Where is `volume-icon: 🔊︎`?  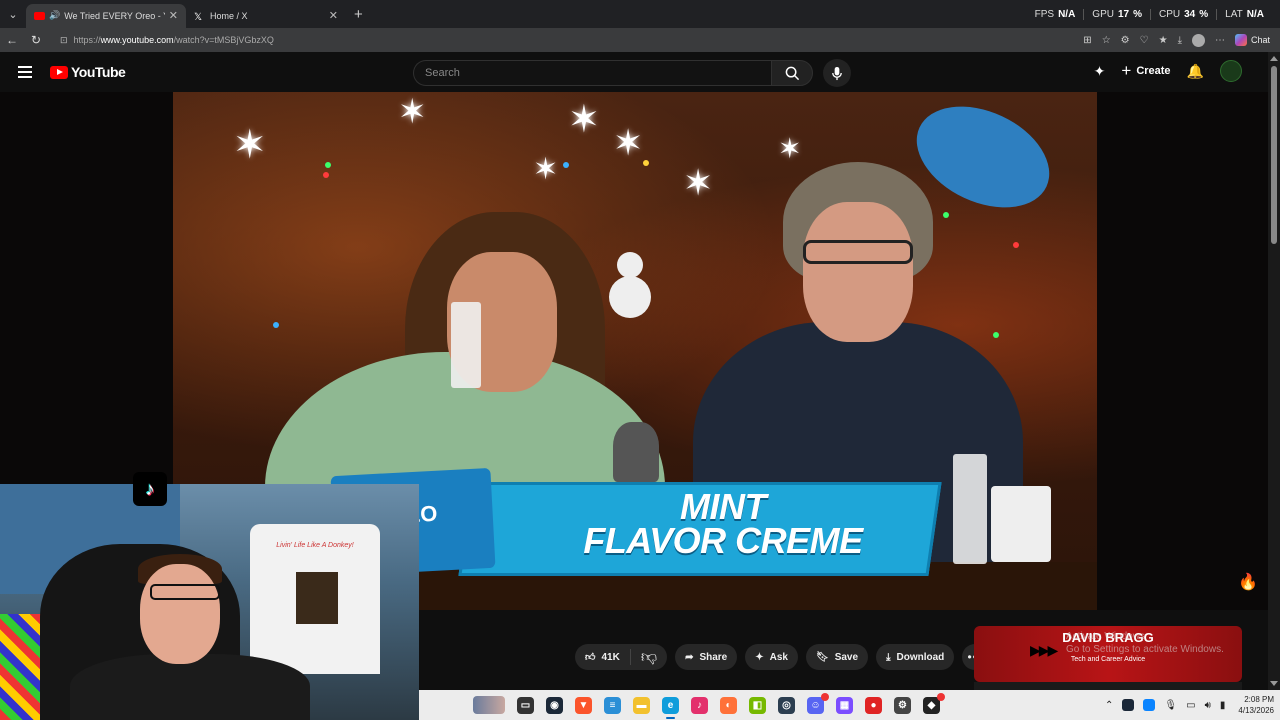 volume-icon: 🔊︎ is located at coordinates (1208, 705).